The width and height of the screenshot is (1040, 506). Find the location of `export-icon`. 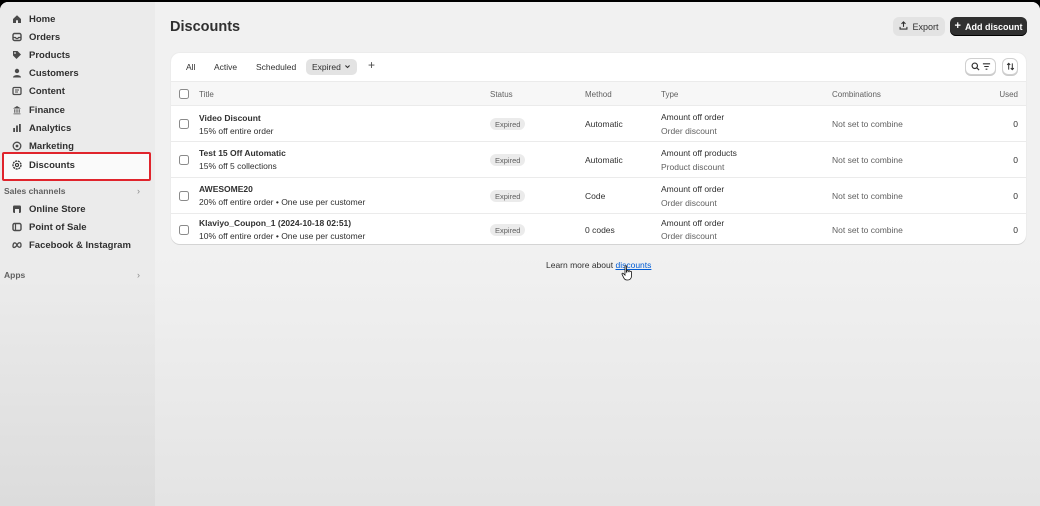

export-icon is located at coordinates (903, 26).